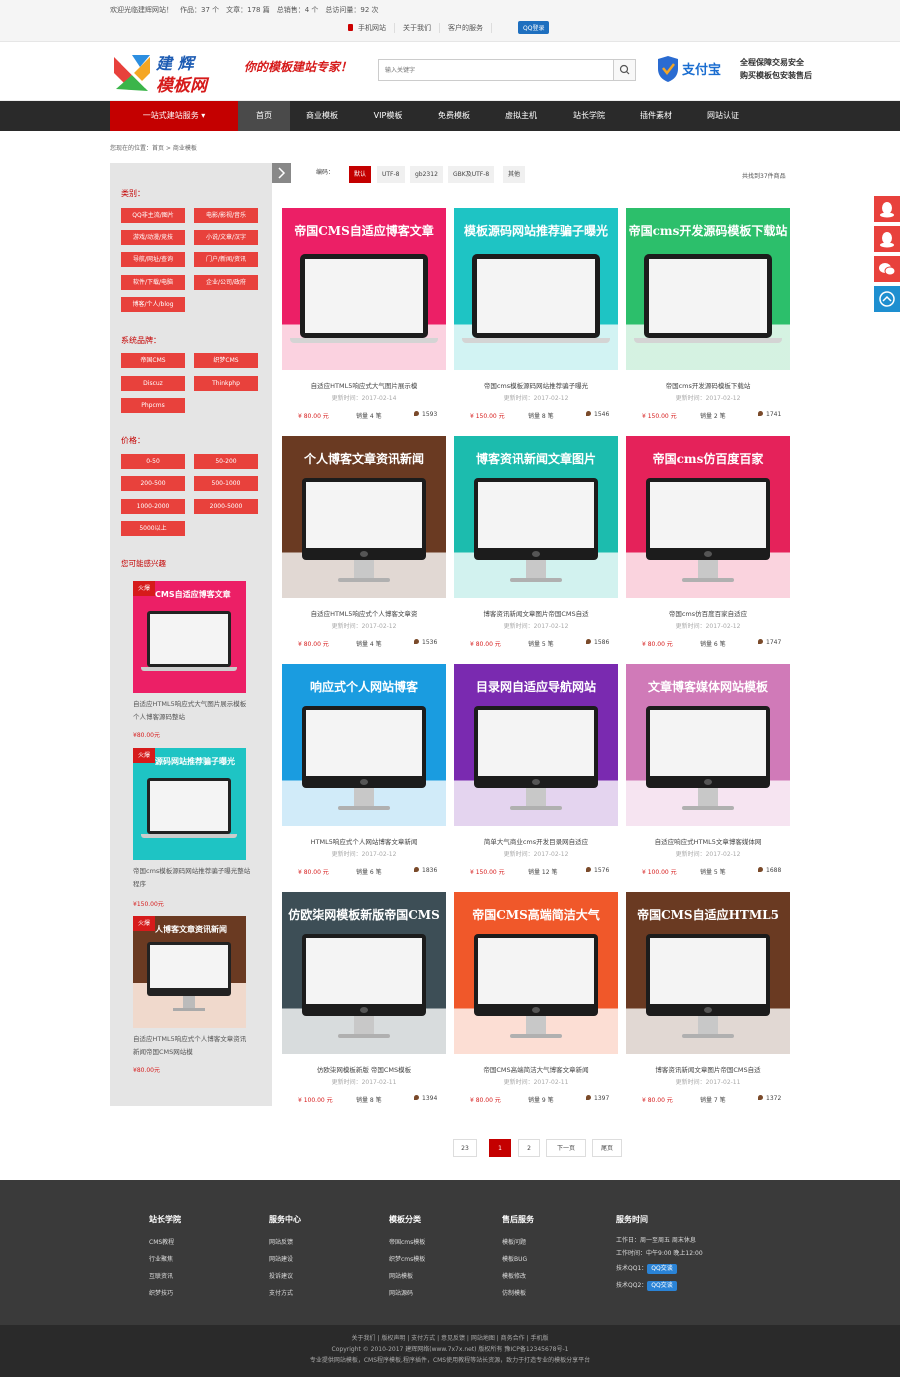 This screenshot has width=900, height=1377. What do you see at coordinates (192, 1046) in the screenshot?
I see `recommend-title: 自适应HTML5响应式个人博客文章资讯新闻帝国CMS网站模` at bounding box center [192, 1046].